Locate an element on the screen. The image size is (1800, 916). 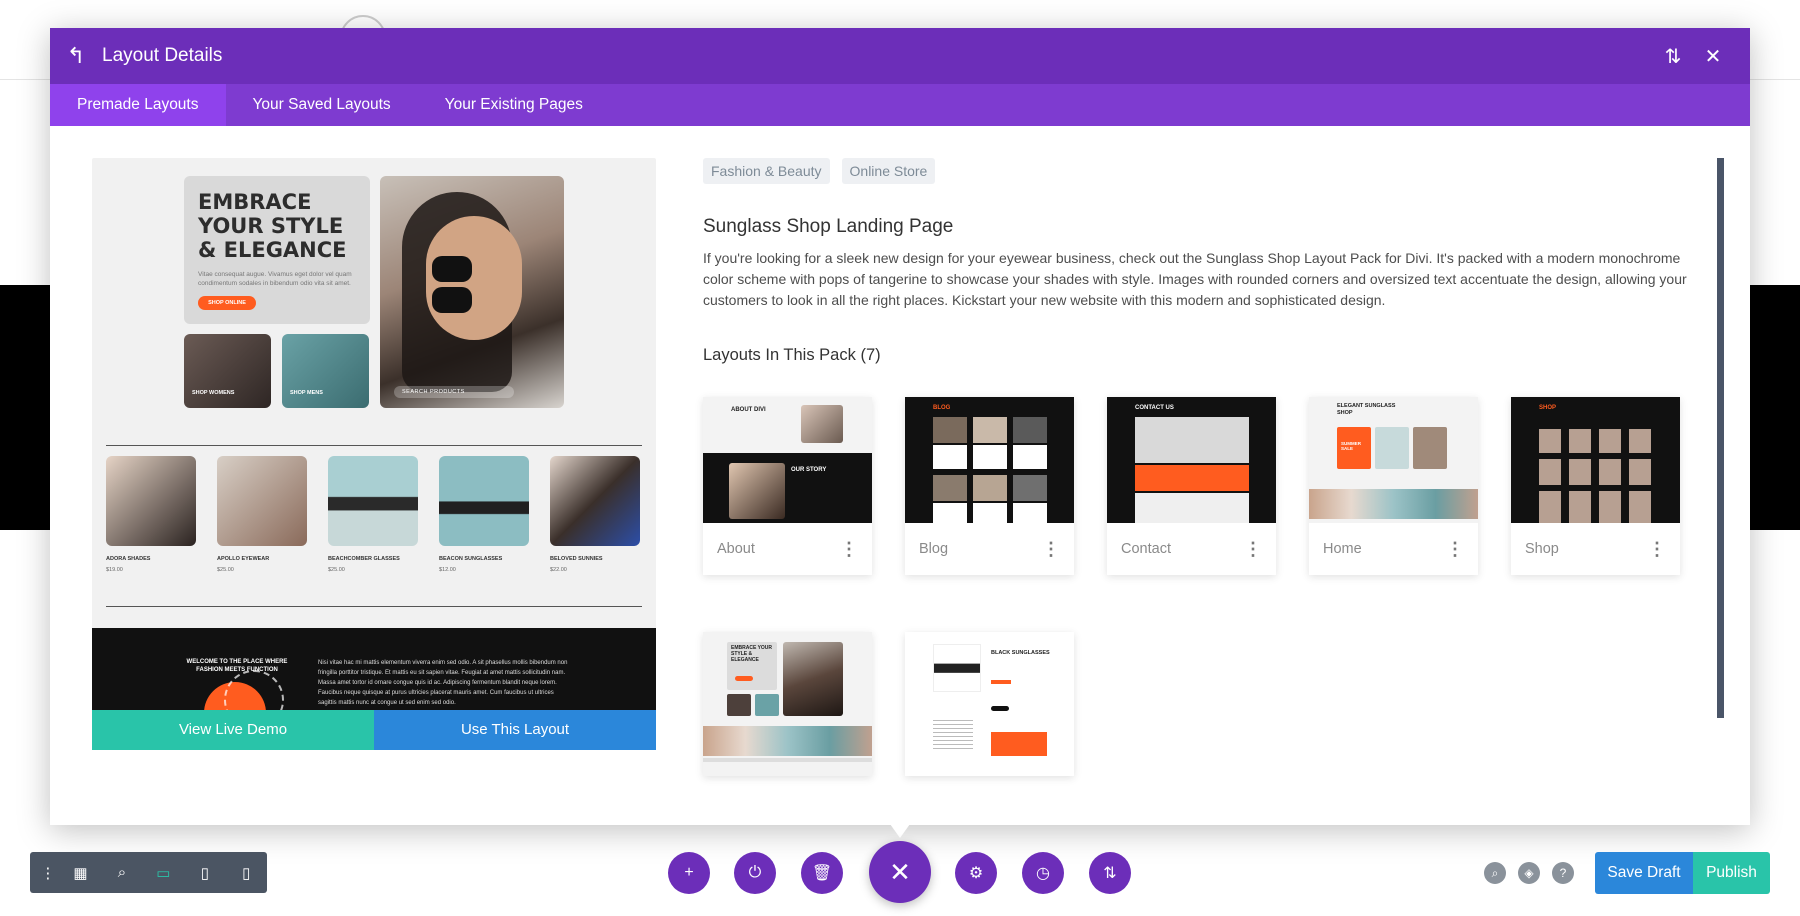
card-footer: Home ⋮ is located at coordinates (1393, 549).